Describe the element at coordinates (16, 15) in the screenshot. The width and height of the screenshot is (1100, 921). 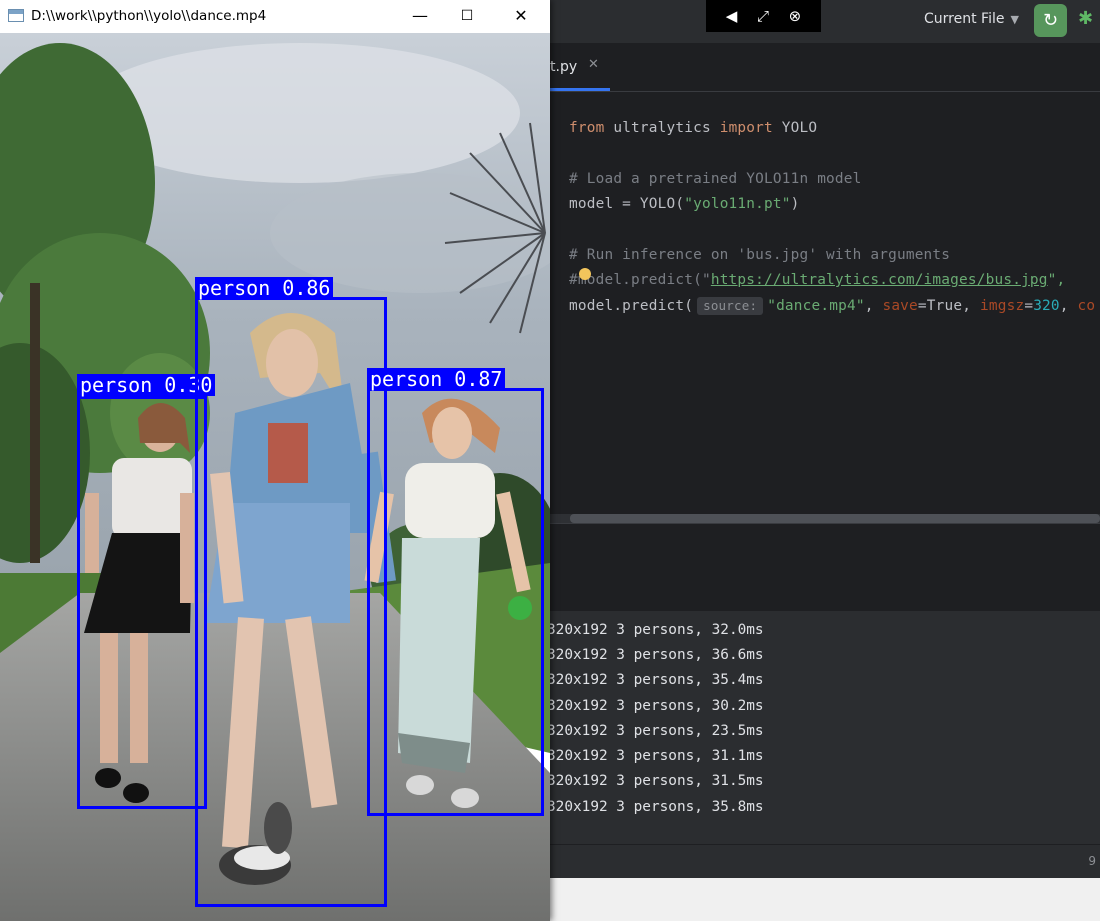
I see `window-app-icon` at that location.